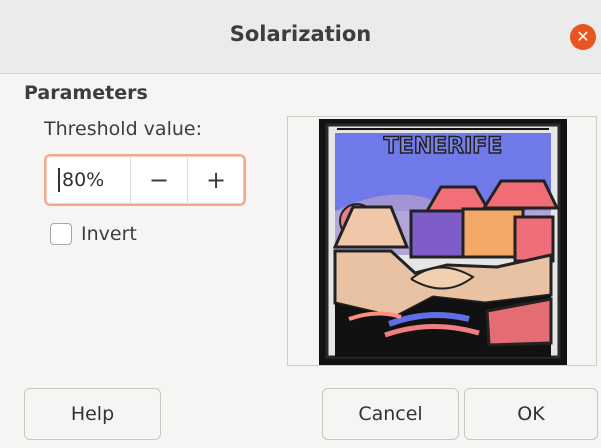  What do you see at coordinates (123, 129) in the screenshot?
I see `threshold-label: Threshold value:` at bounding box center [123, 129].